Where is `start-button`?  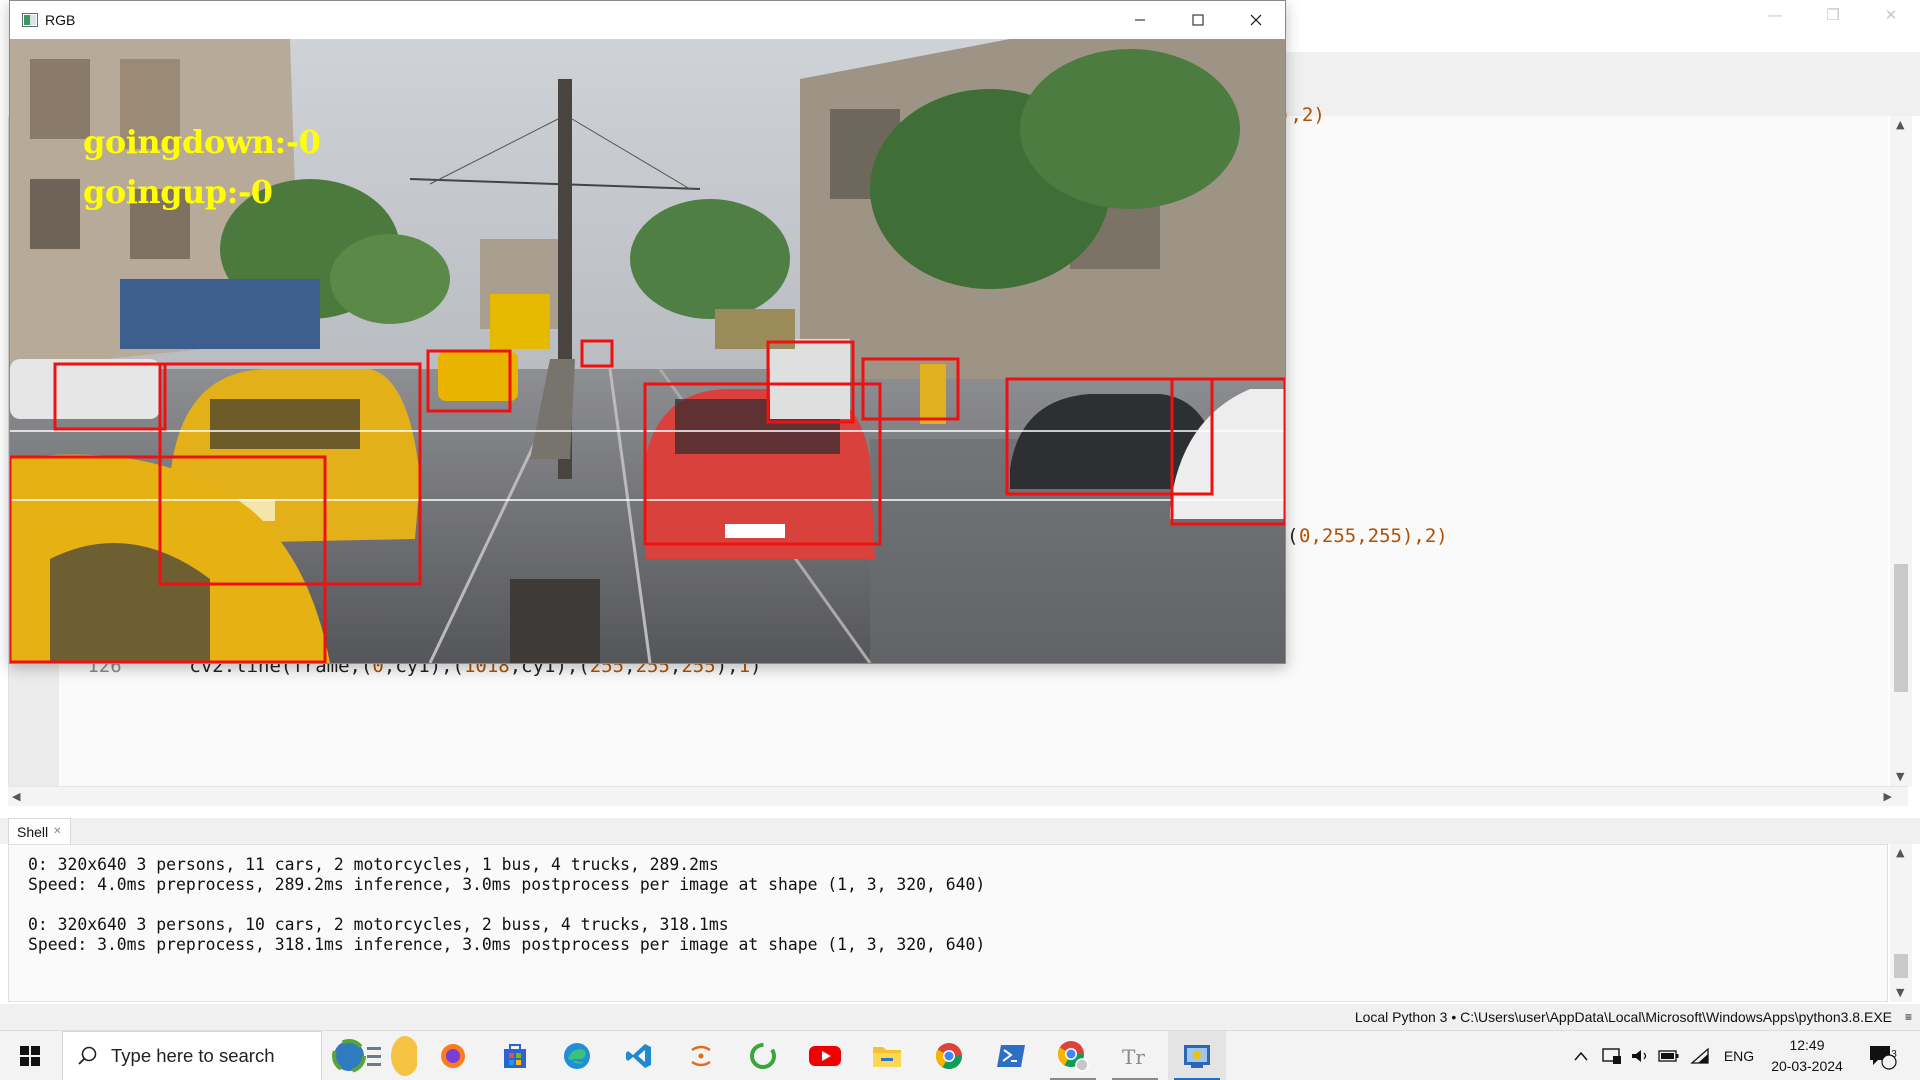 start-button is located at coordinates (30, 1055).